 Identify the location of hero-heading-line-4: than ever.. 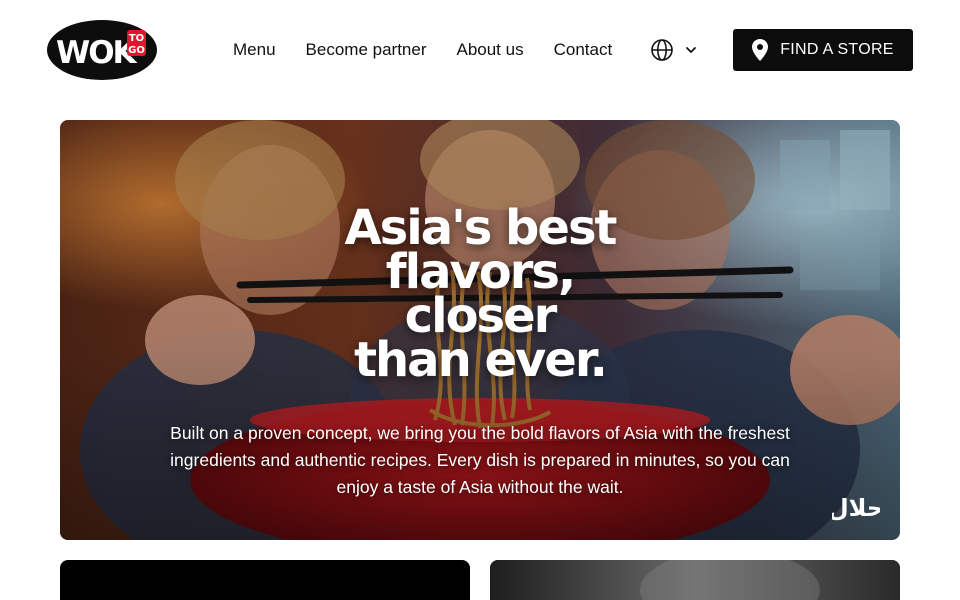
(481, 360).